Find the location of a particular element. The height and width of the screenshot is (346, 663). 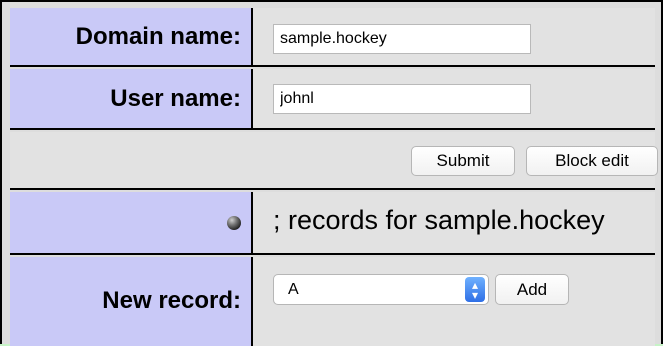

record-type-value: A is located at coordinates (293, 289).